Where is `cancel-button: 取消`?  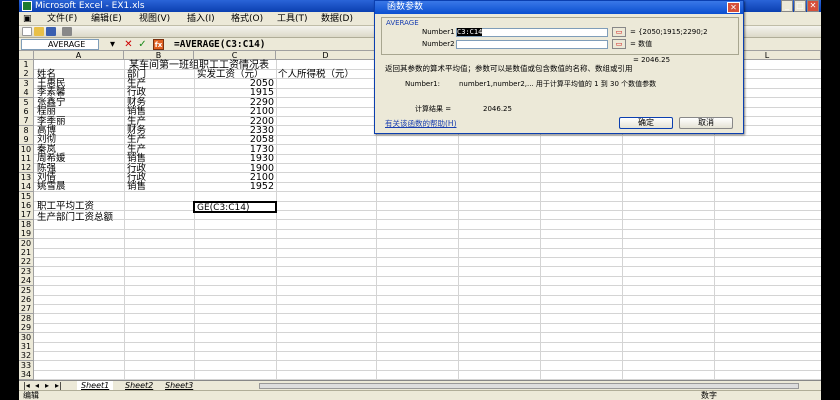 cancel-button: 取消 is located at coordinates (706, 123).